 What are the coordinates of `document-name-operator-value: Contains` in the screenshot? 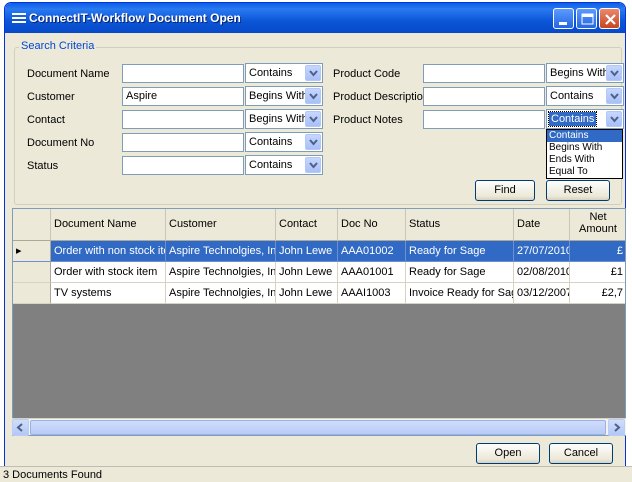 It's located at (271, 73).